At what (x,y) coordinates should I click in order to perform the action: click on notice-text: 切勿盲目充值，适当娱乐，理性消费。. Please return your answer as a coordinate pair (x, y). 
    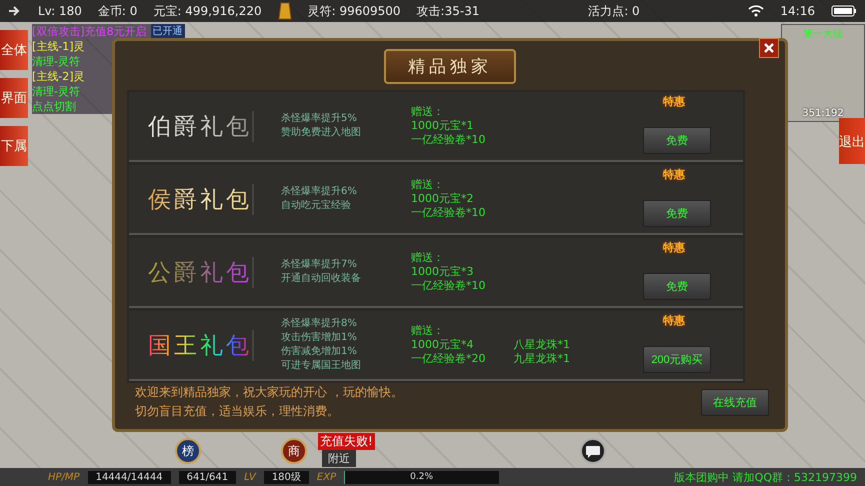
    Looking at the image, I should click on (237, 411).